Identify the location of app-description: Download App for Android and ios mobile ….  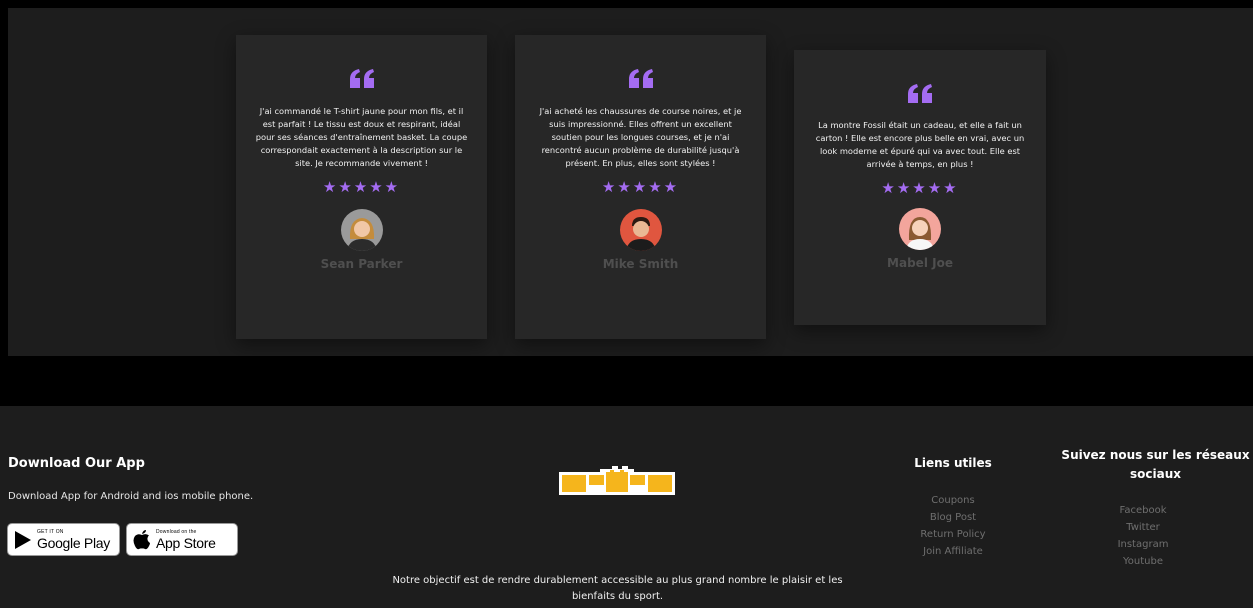
(131, 496).